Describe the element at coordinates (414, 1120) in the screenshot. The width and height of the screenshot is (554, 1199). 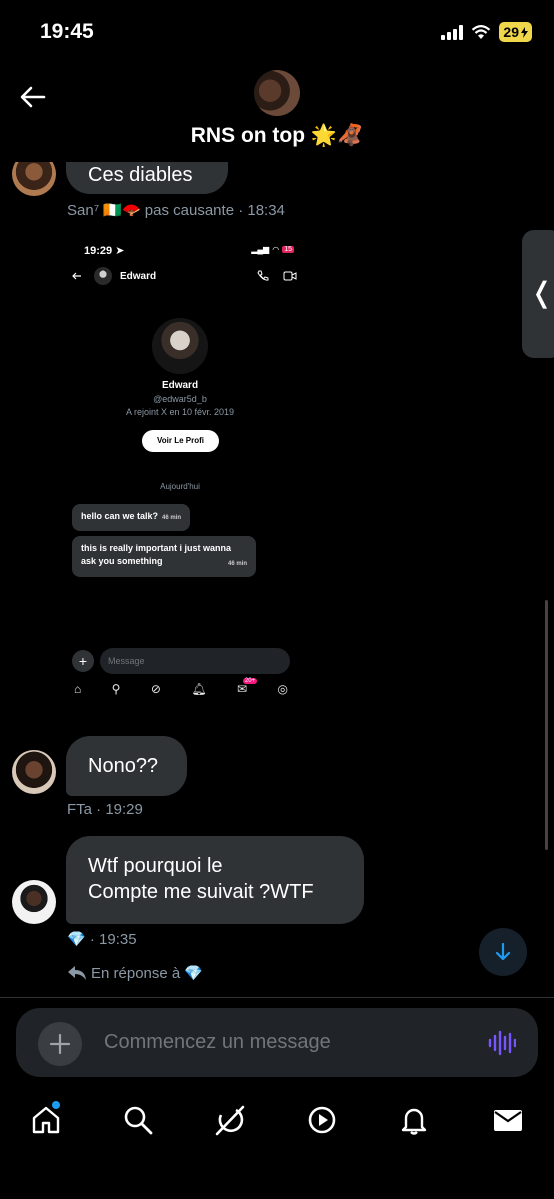
I see `bell-icon` at that location.